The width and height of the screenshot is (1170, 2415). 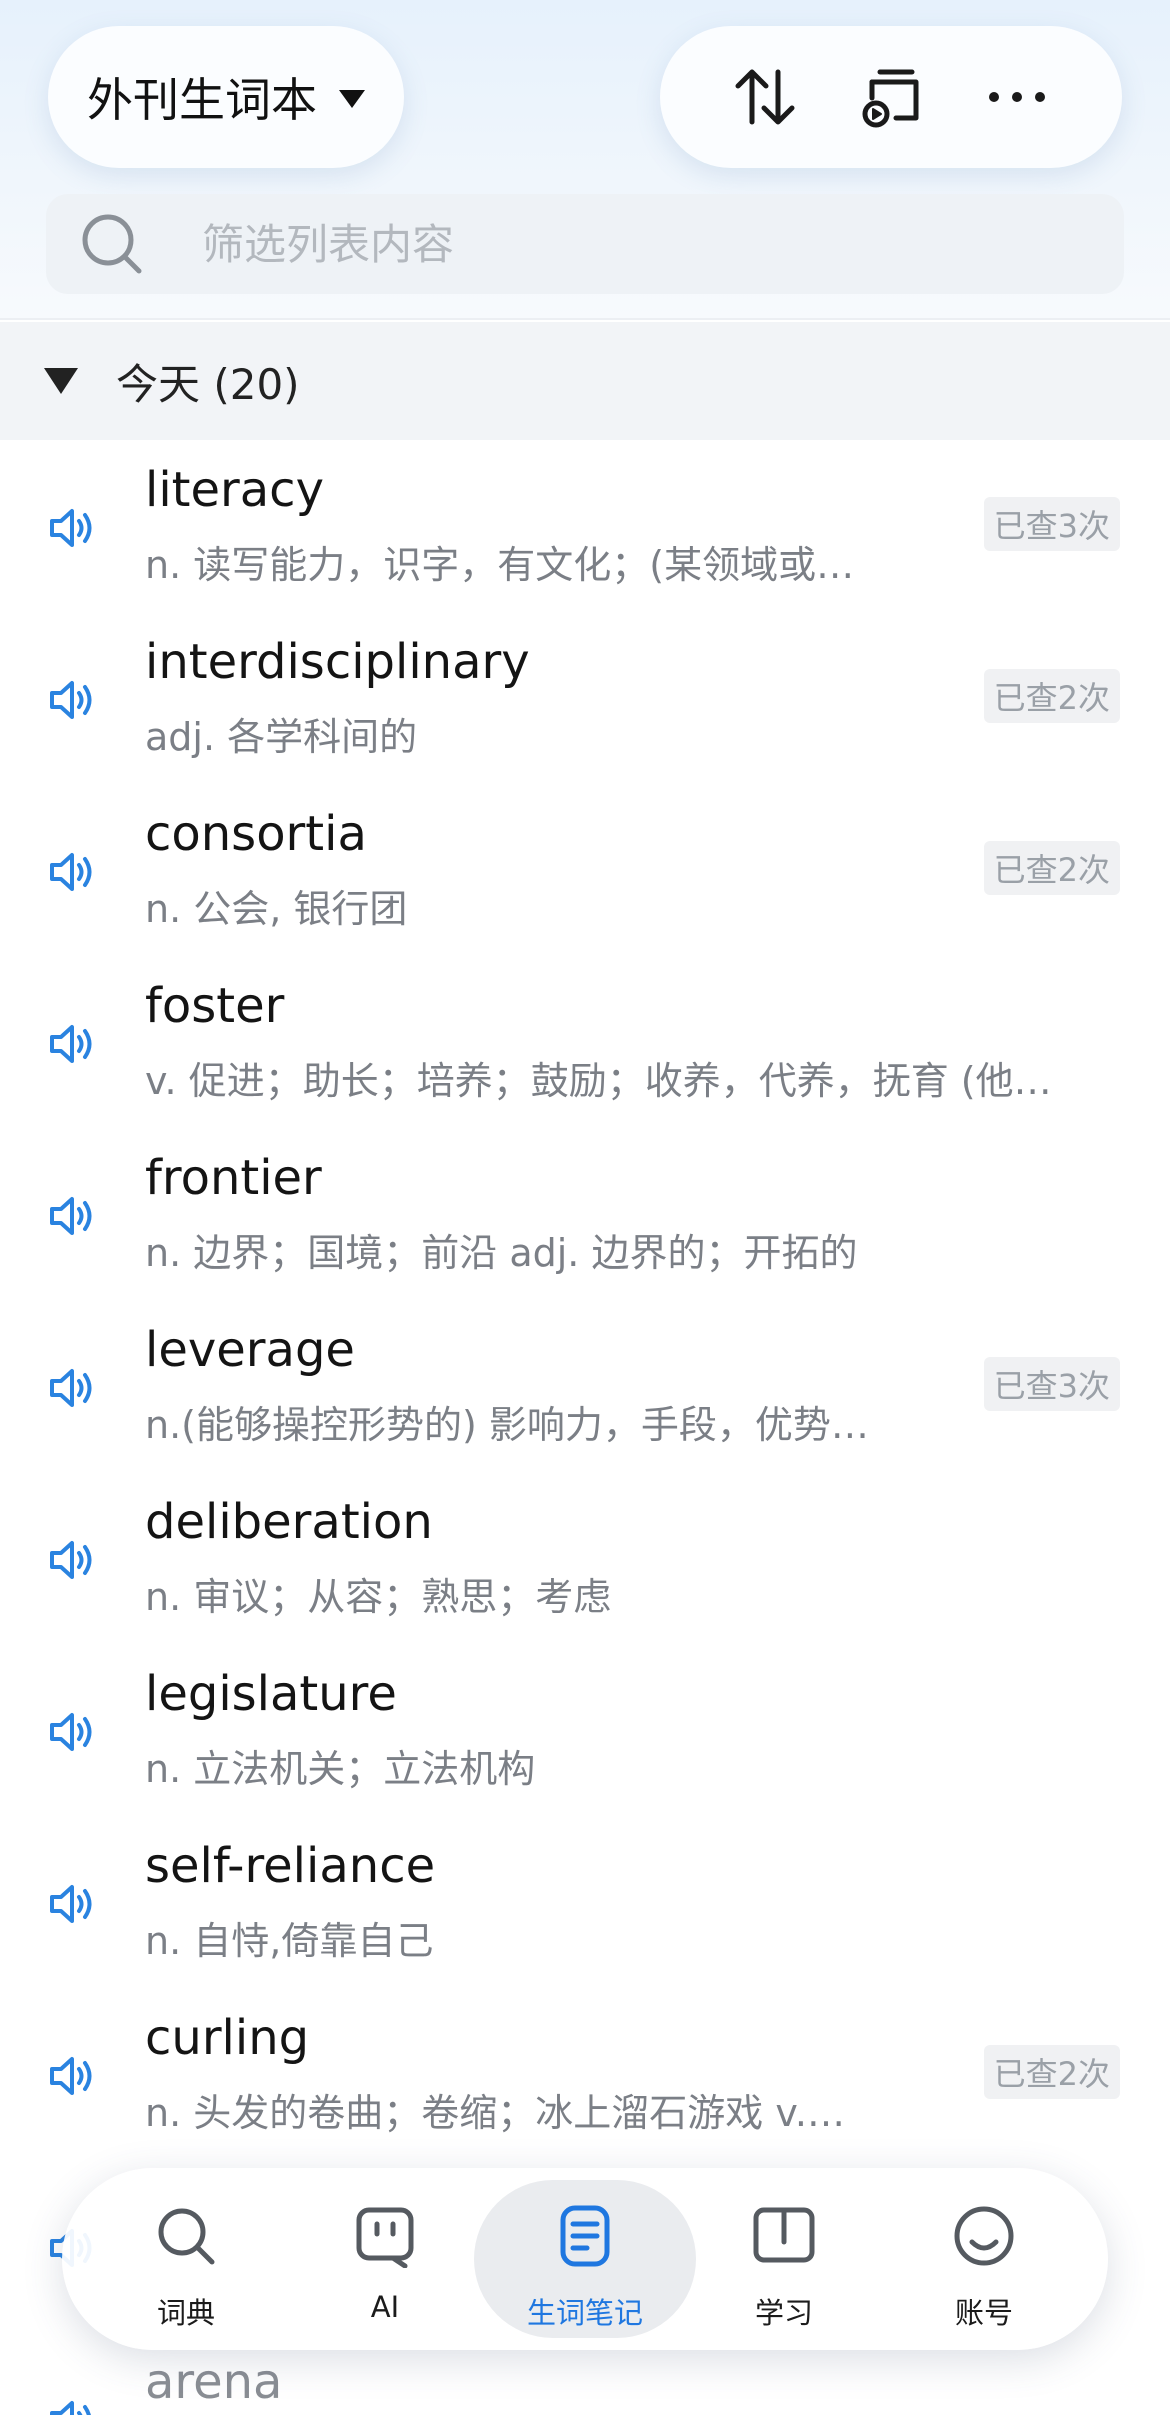 I want to click on word-row: consortia n. 公会, 银行团 已查2次, so click(x=585, y=870).